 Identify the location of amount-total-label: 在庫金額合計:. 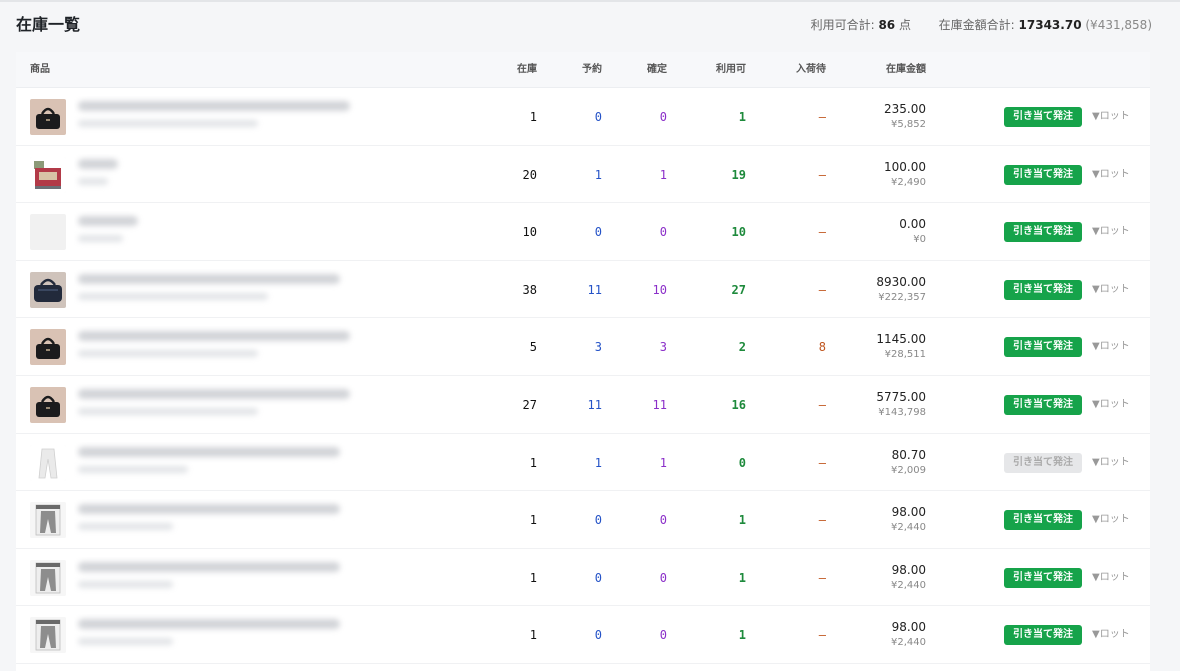
(976, 25).